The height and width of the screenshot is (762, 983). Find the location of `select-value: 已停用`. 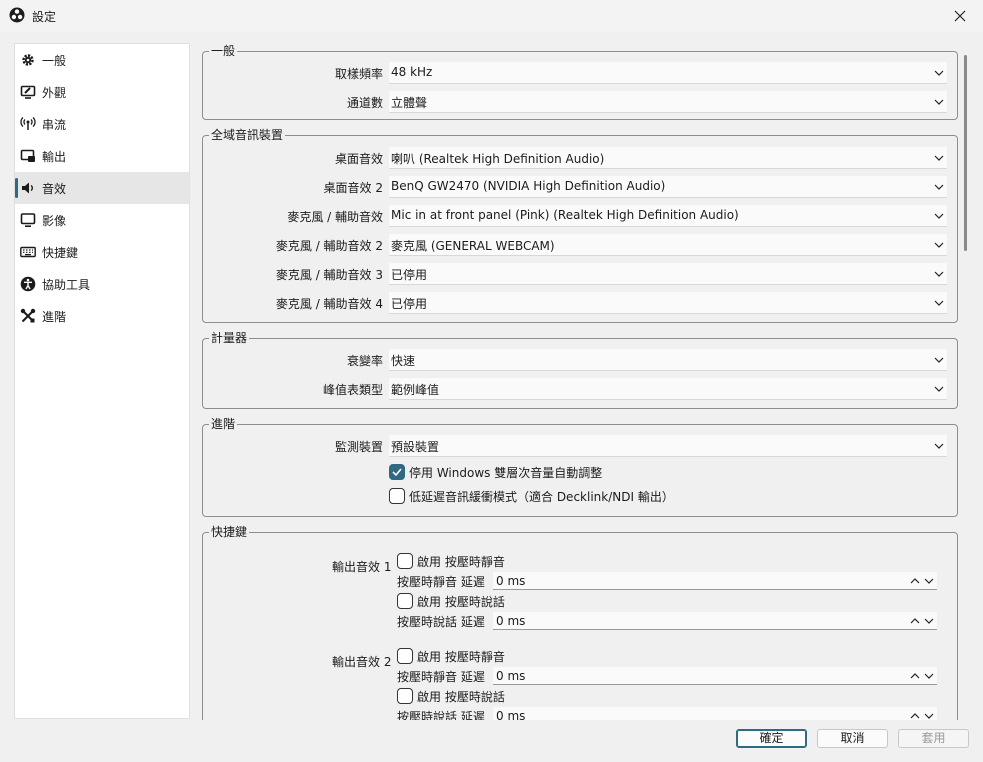

select-value: 已停用 is located at coordinates (409, 275).